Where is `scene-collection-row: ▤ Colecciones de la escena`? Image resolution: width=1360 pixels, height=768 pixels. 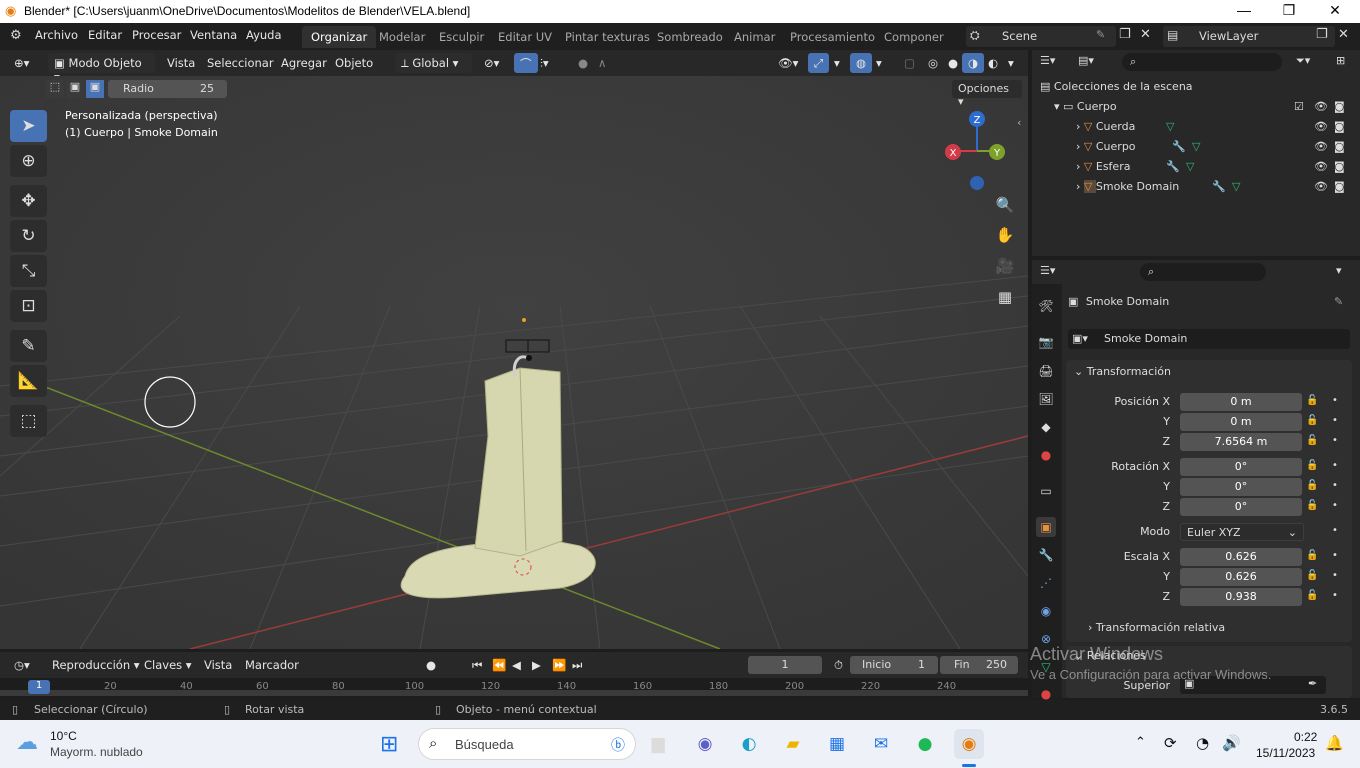
scene-collection-row: ▤ Colecciones de la escena is located at coordinates (1116, 86).